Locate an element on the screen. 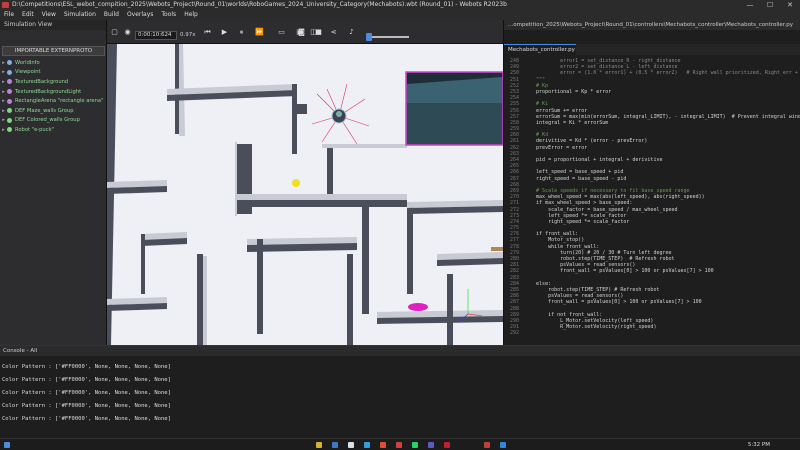  scene-tree-item: ▸ Robot "e-puck" is located at coordinates (53, 130).